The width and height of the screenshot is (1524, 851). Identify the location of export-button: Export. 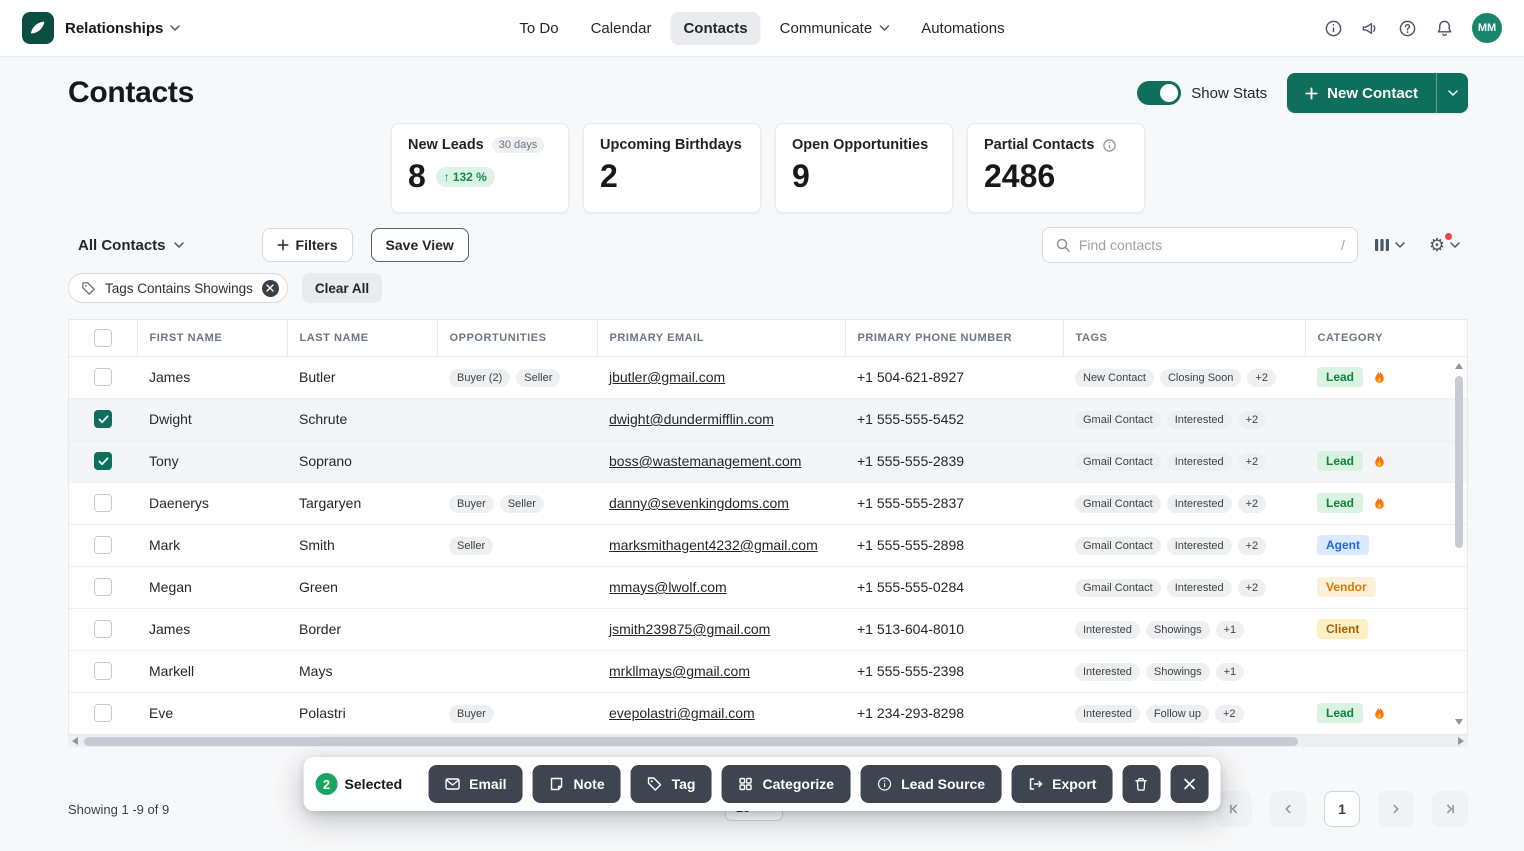
(1062, 784).